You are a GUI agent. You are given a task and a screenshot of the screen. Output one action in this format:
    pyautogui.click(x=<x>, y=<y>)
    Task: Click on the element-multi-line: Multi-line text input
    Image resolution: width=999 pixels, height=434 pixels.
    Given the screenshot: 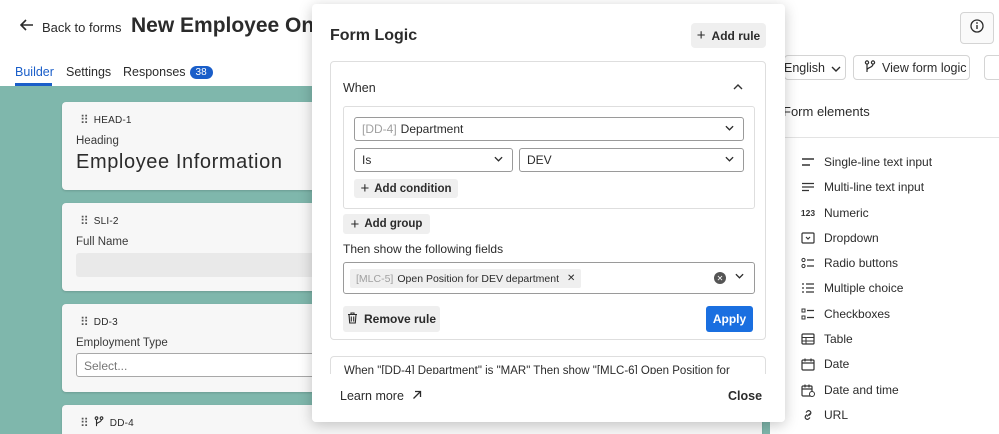 What is the action you would take?
    pyautogui.click(x=862, y=187)
    